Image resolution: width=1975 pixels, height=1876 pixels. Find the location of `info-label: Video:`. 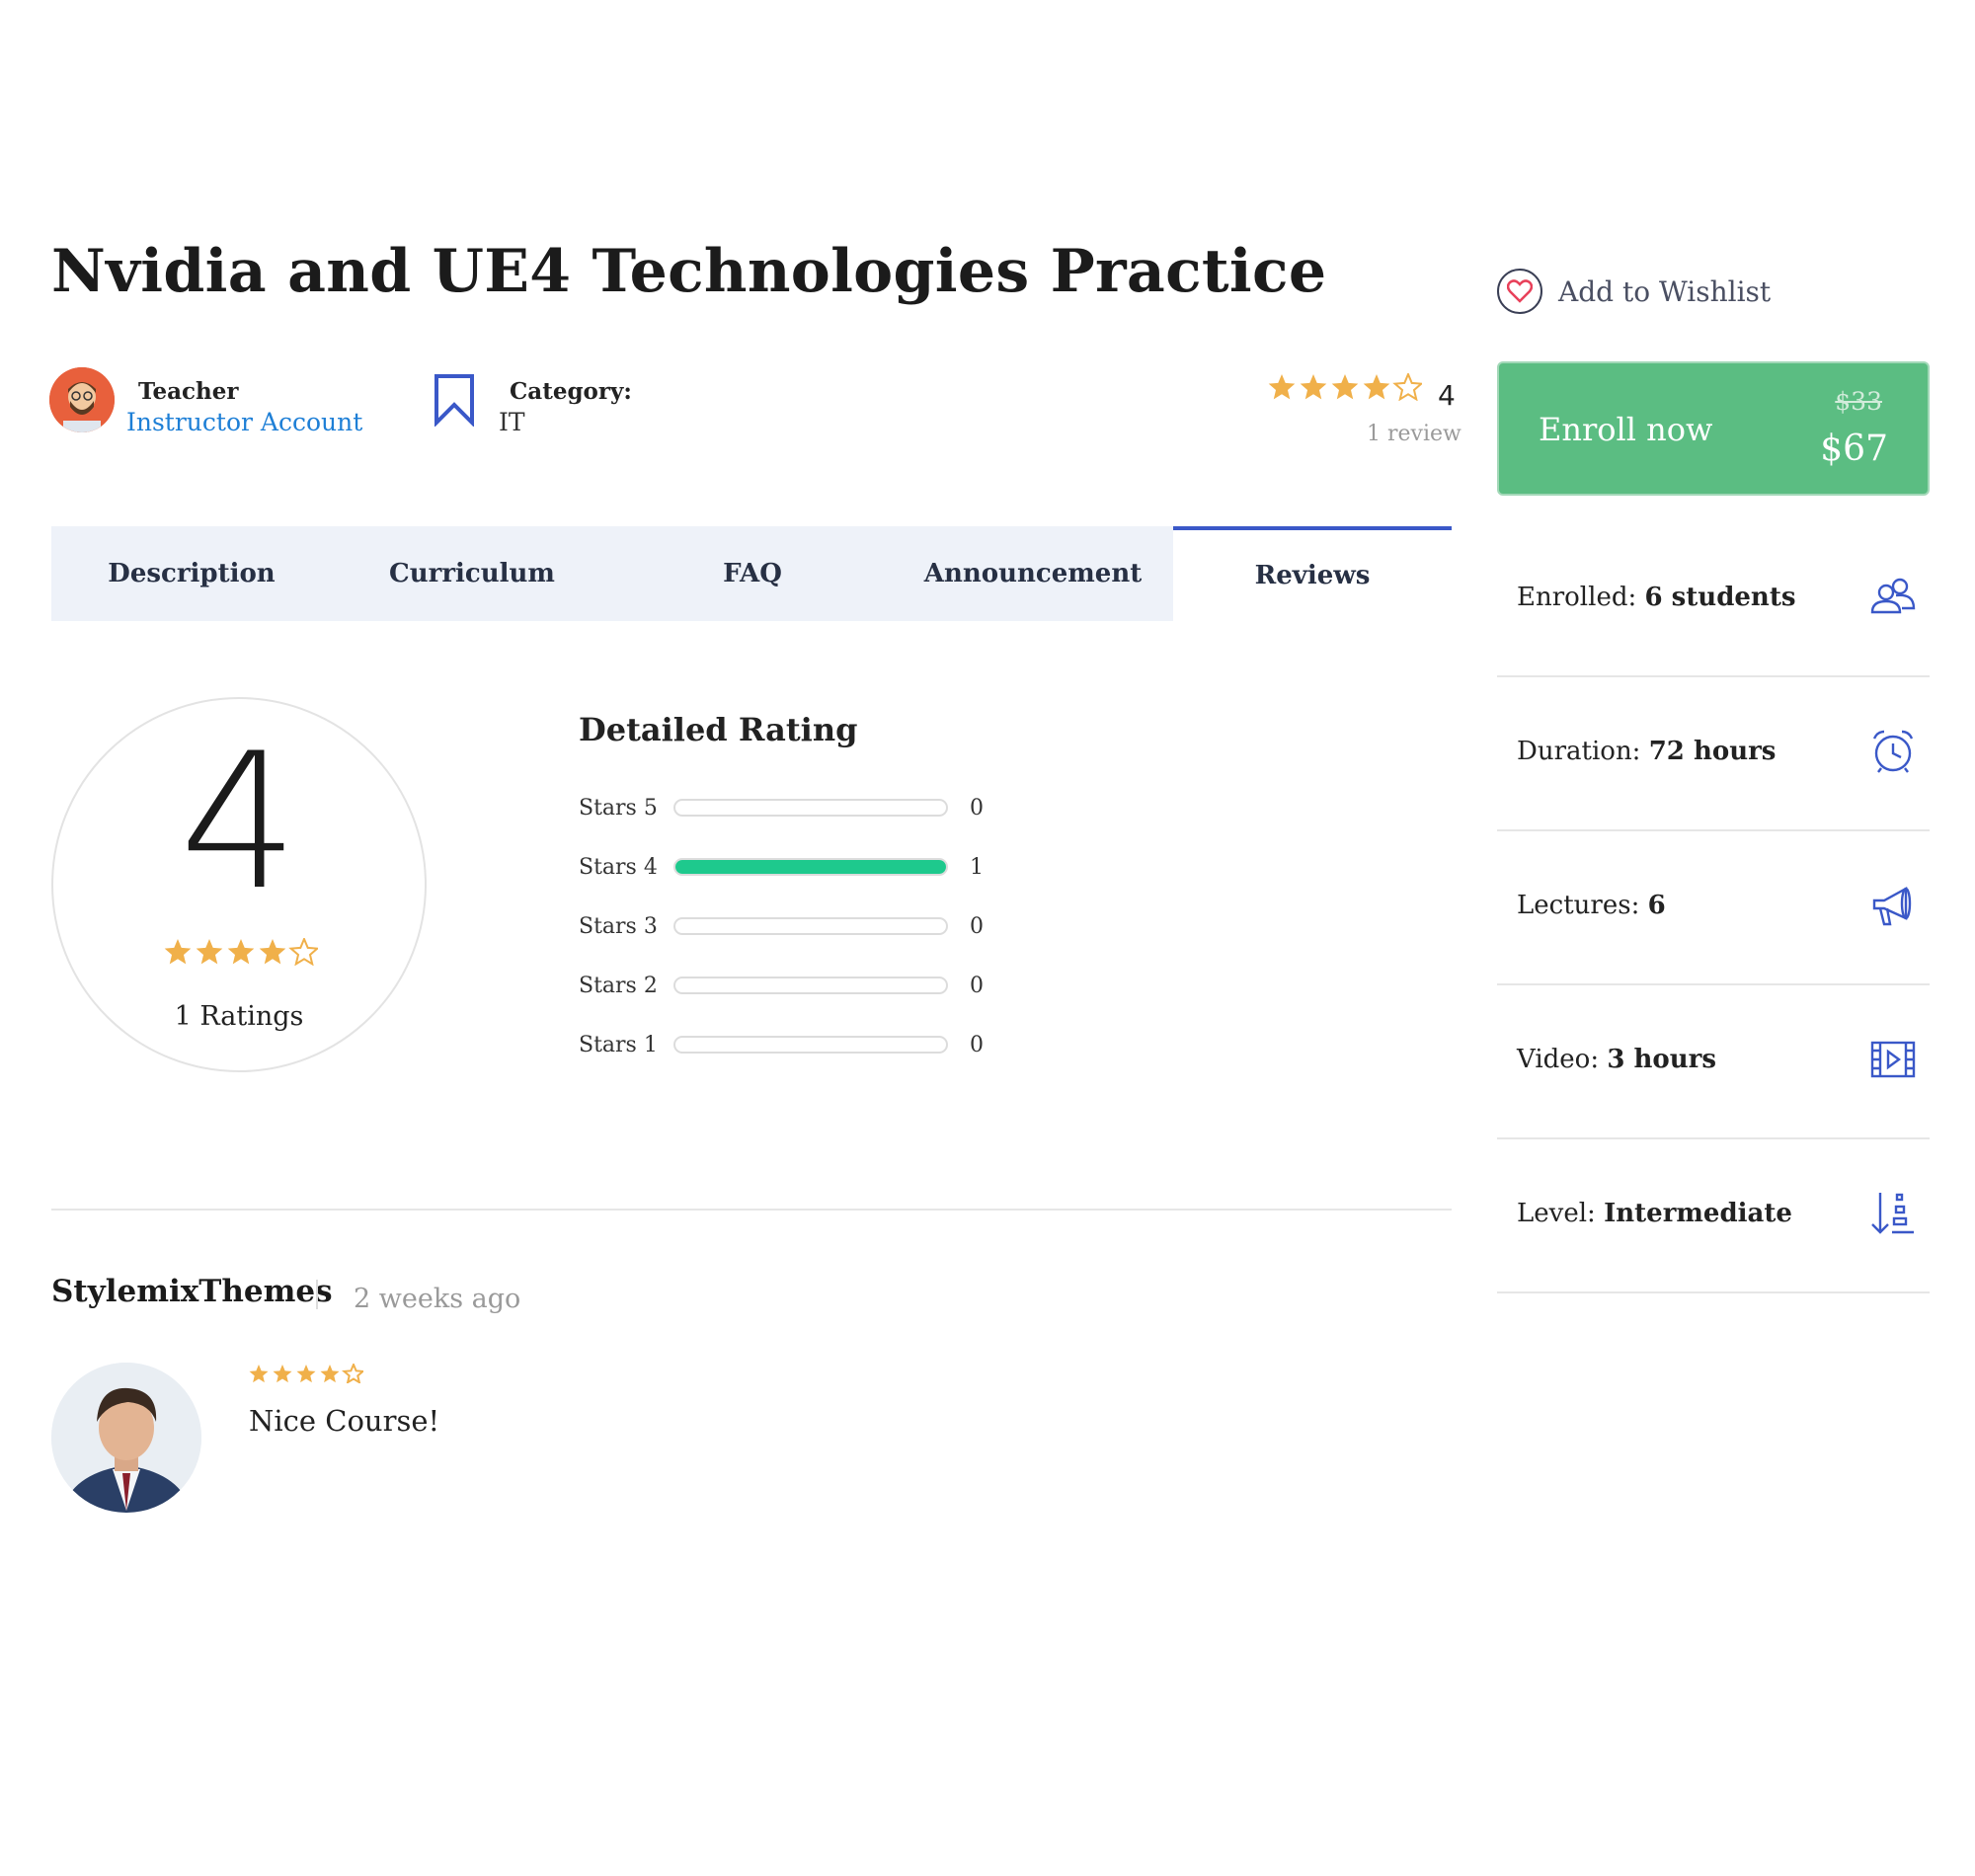

info-label: Video: is located at coordinates (1558, 1059).